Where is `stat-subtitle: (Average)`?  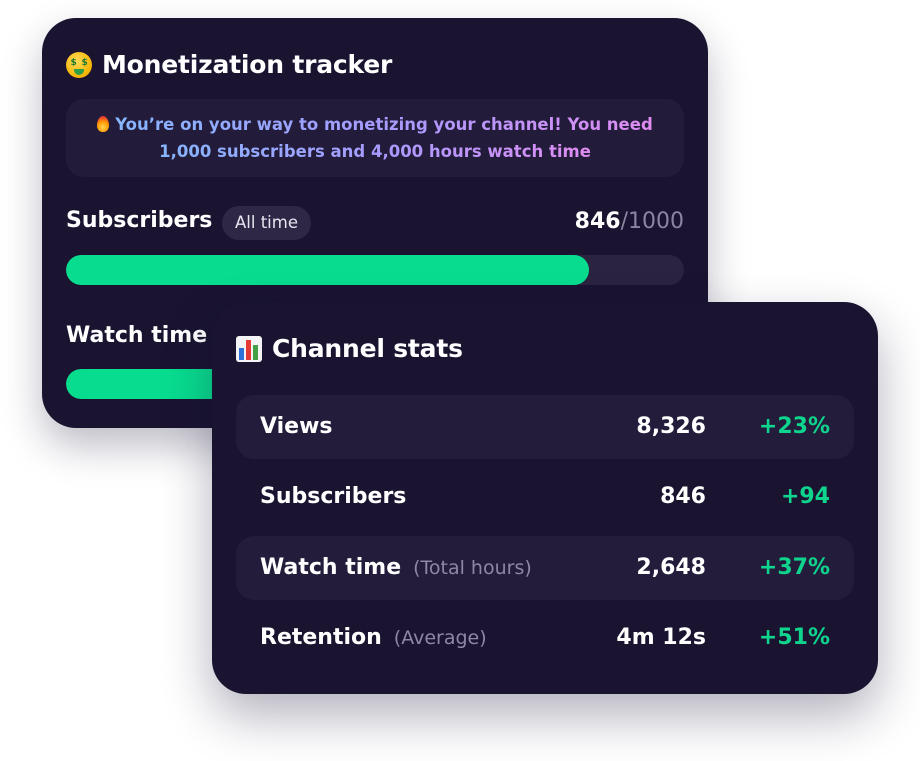
stat-subtitle: (Average) is located at coordinates (440, 638).